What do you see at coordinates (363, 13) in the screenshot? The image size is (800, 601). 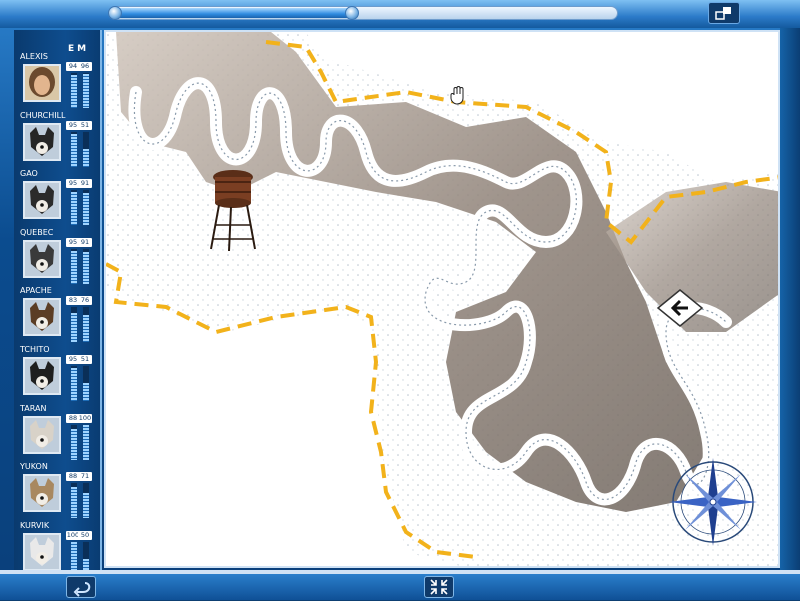 I see `progress-track` at bounding box center [363, 13].